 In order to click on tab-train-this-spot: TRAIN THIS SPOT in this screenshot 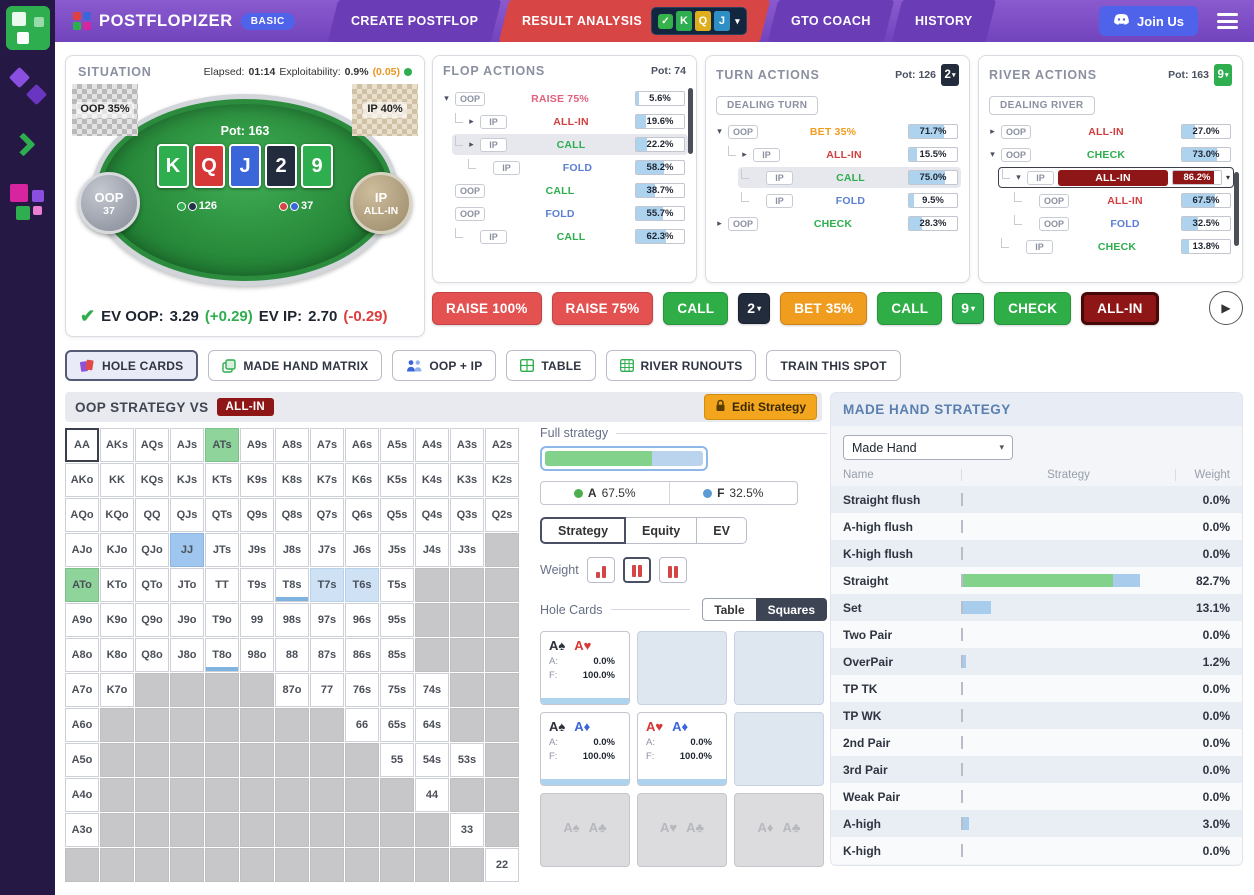, I will do `click(833, 365)`.